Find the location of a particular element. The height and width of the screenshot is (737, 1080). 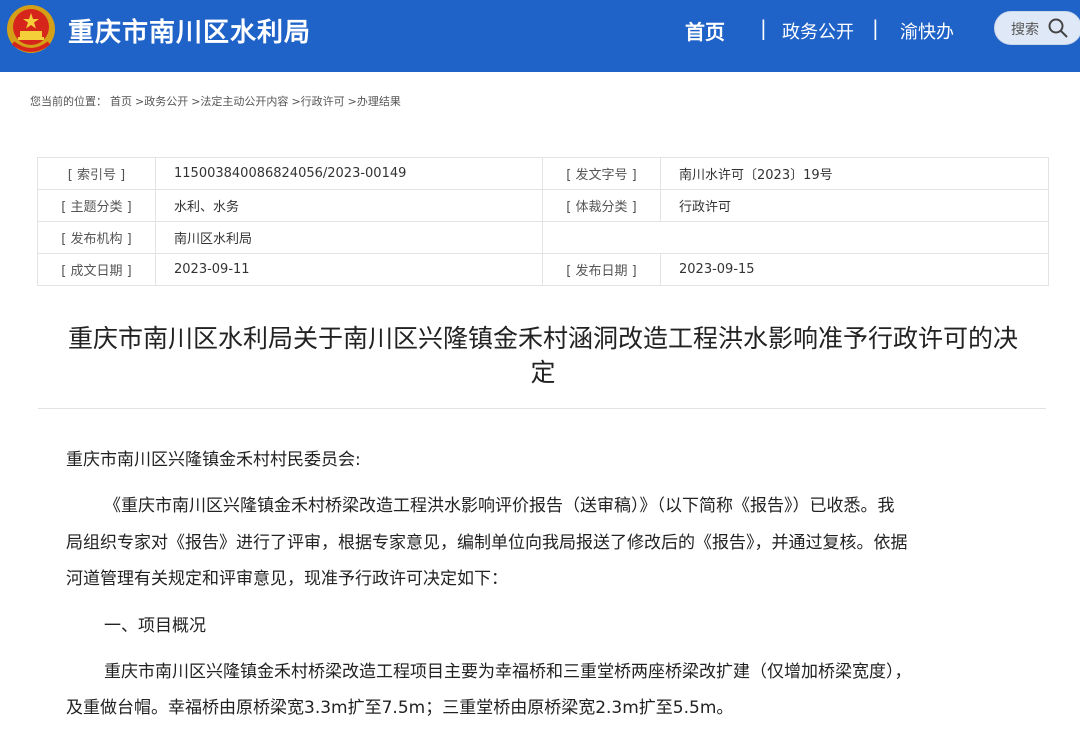

document-number-label: [ 发文字号 ] is located at coordinates (601, 173).